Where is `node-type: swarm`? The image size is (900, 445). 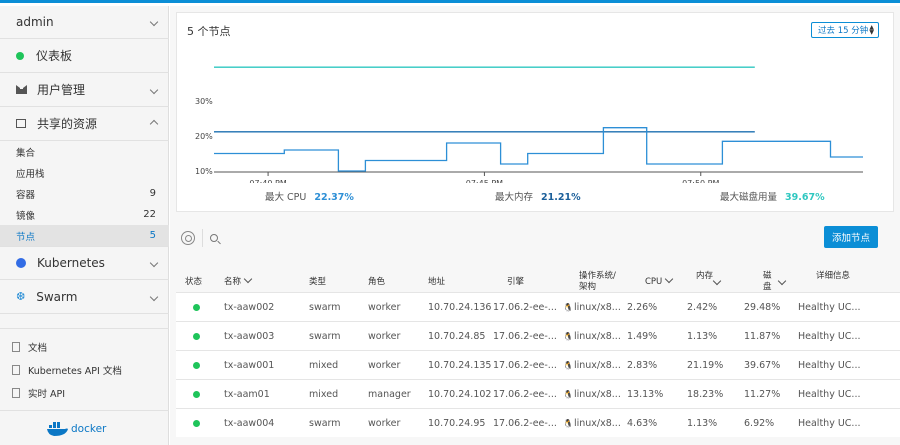
node-type: swarm is located at coordinates (325, 307).